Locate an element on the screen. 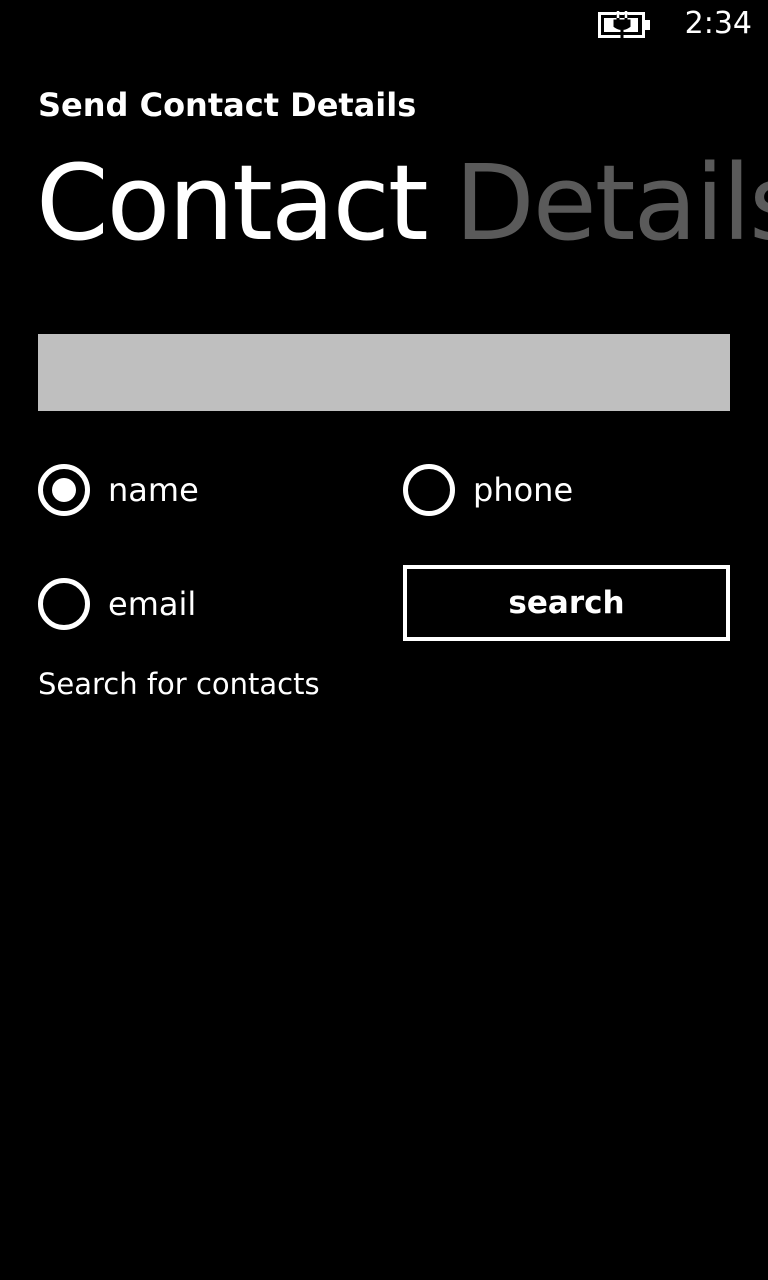 The height and width of the screenshot is (1280, 768). app-title: Send Contact Details is located at coordinates (227, 105).